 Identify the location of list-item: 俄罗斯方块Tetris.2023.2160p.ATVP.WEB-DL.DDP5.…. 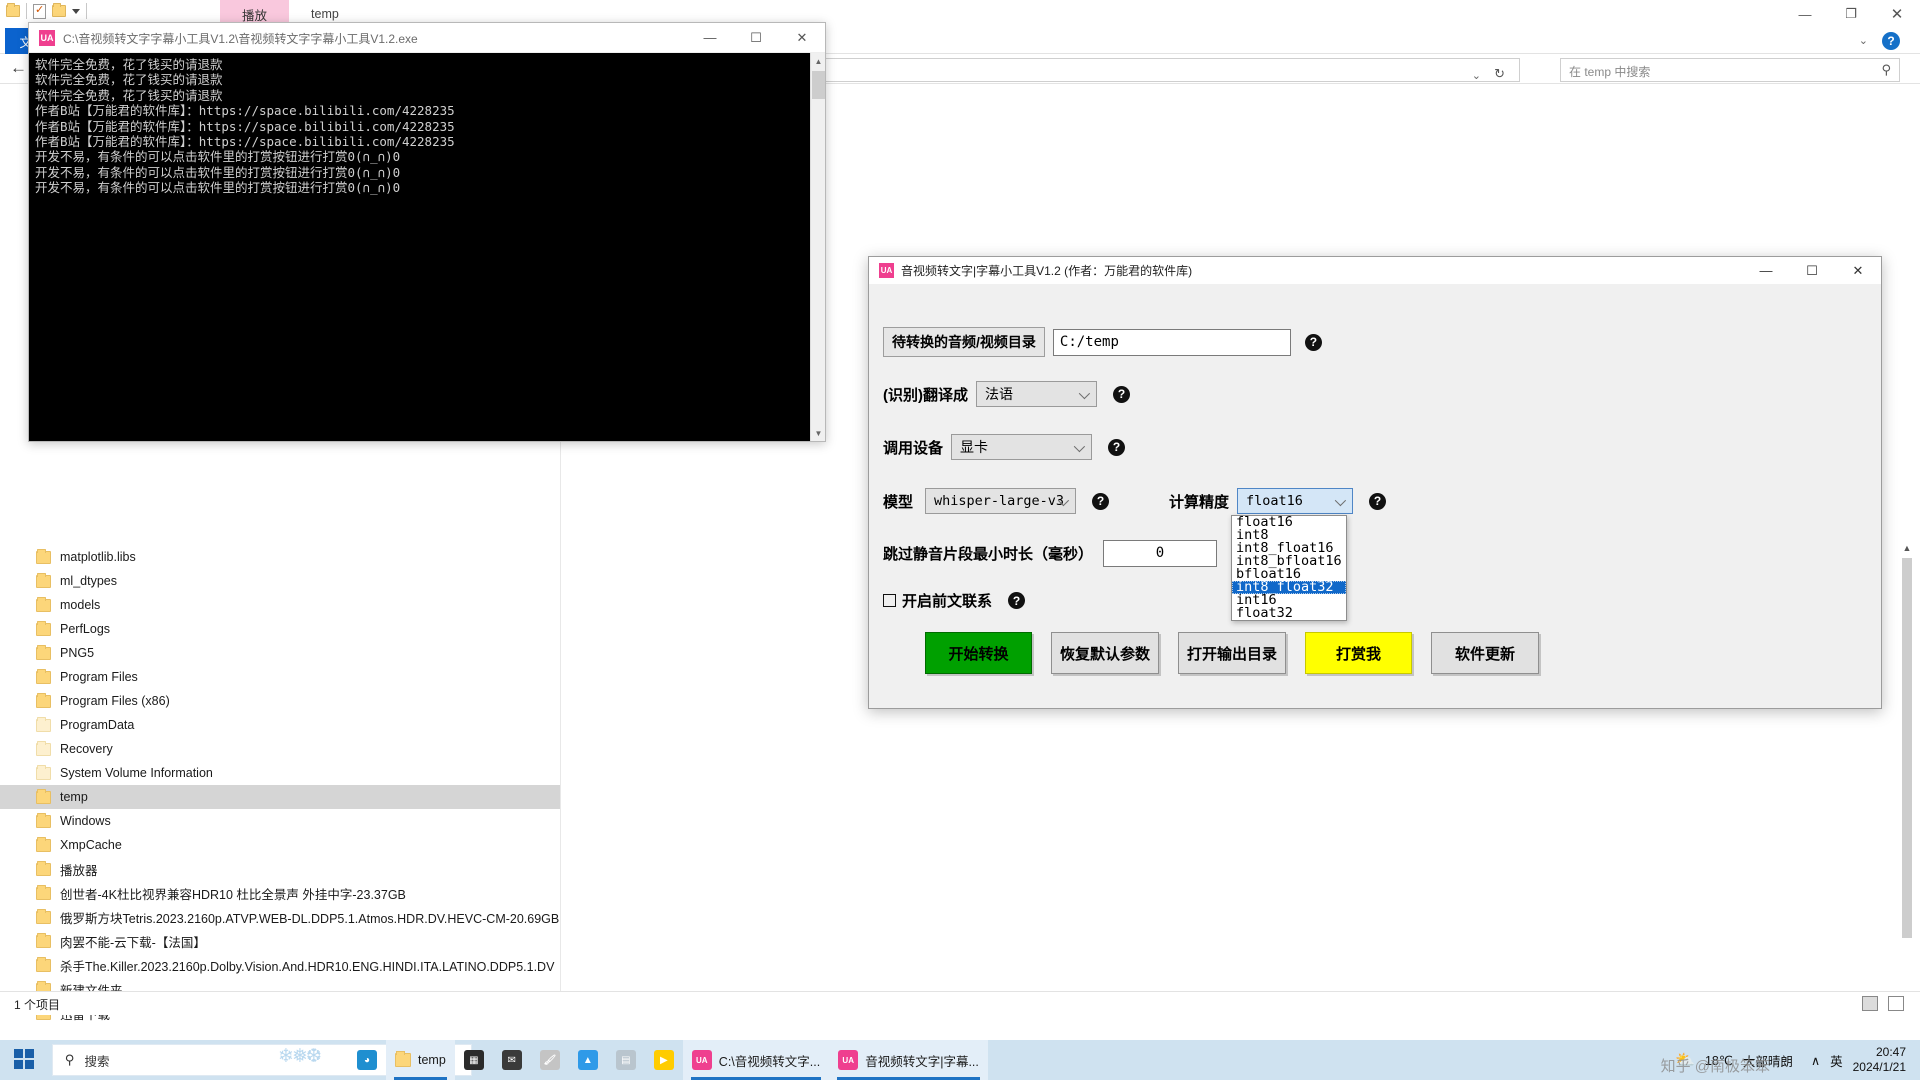
(280, 917).